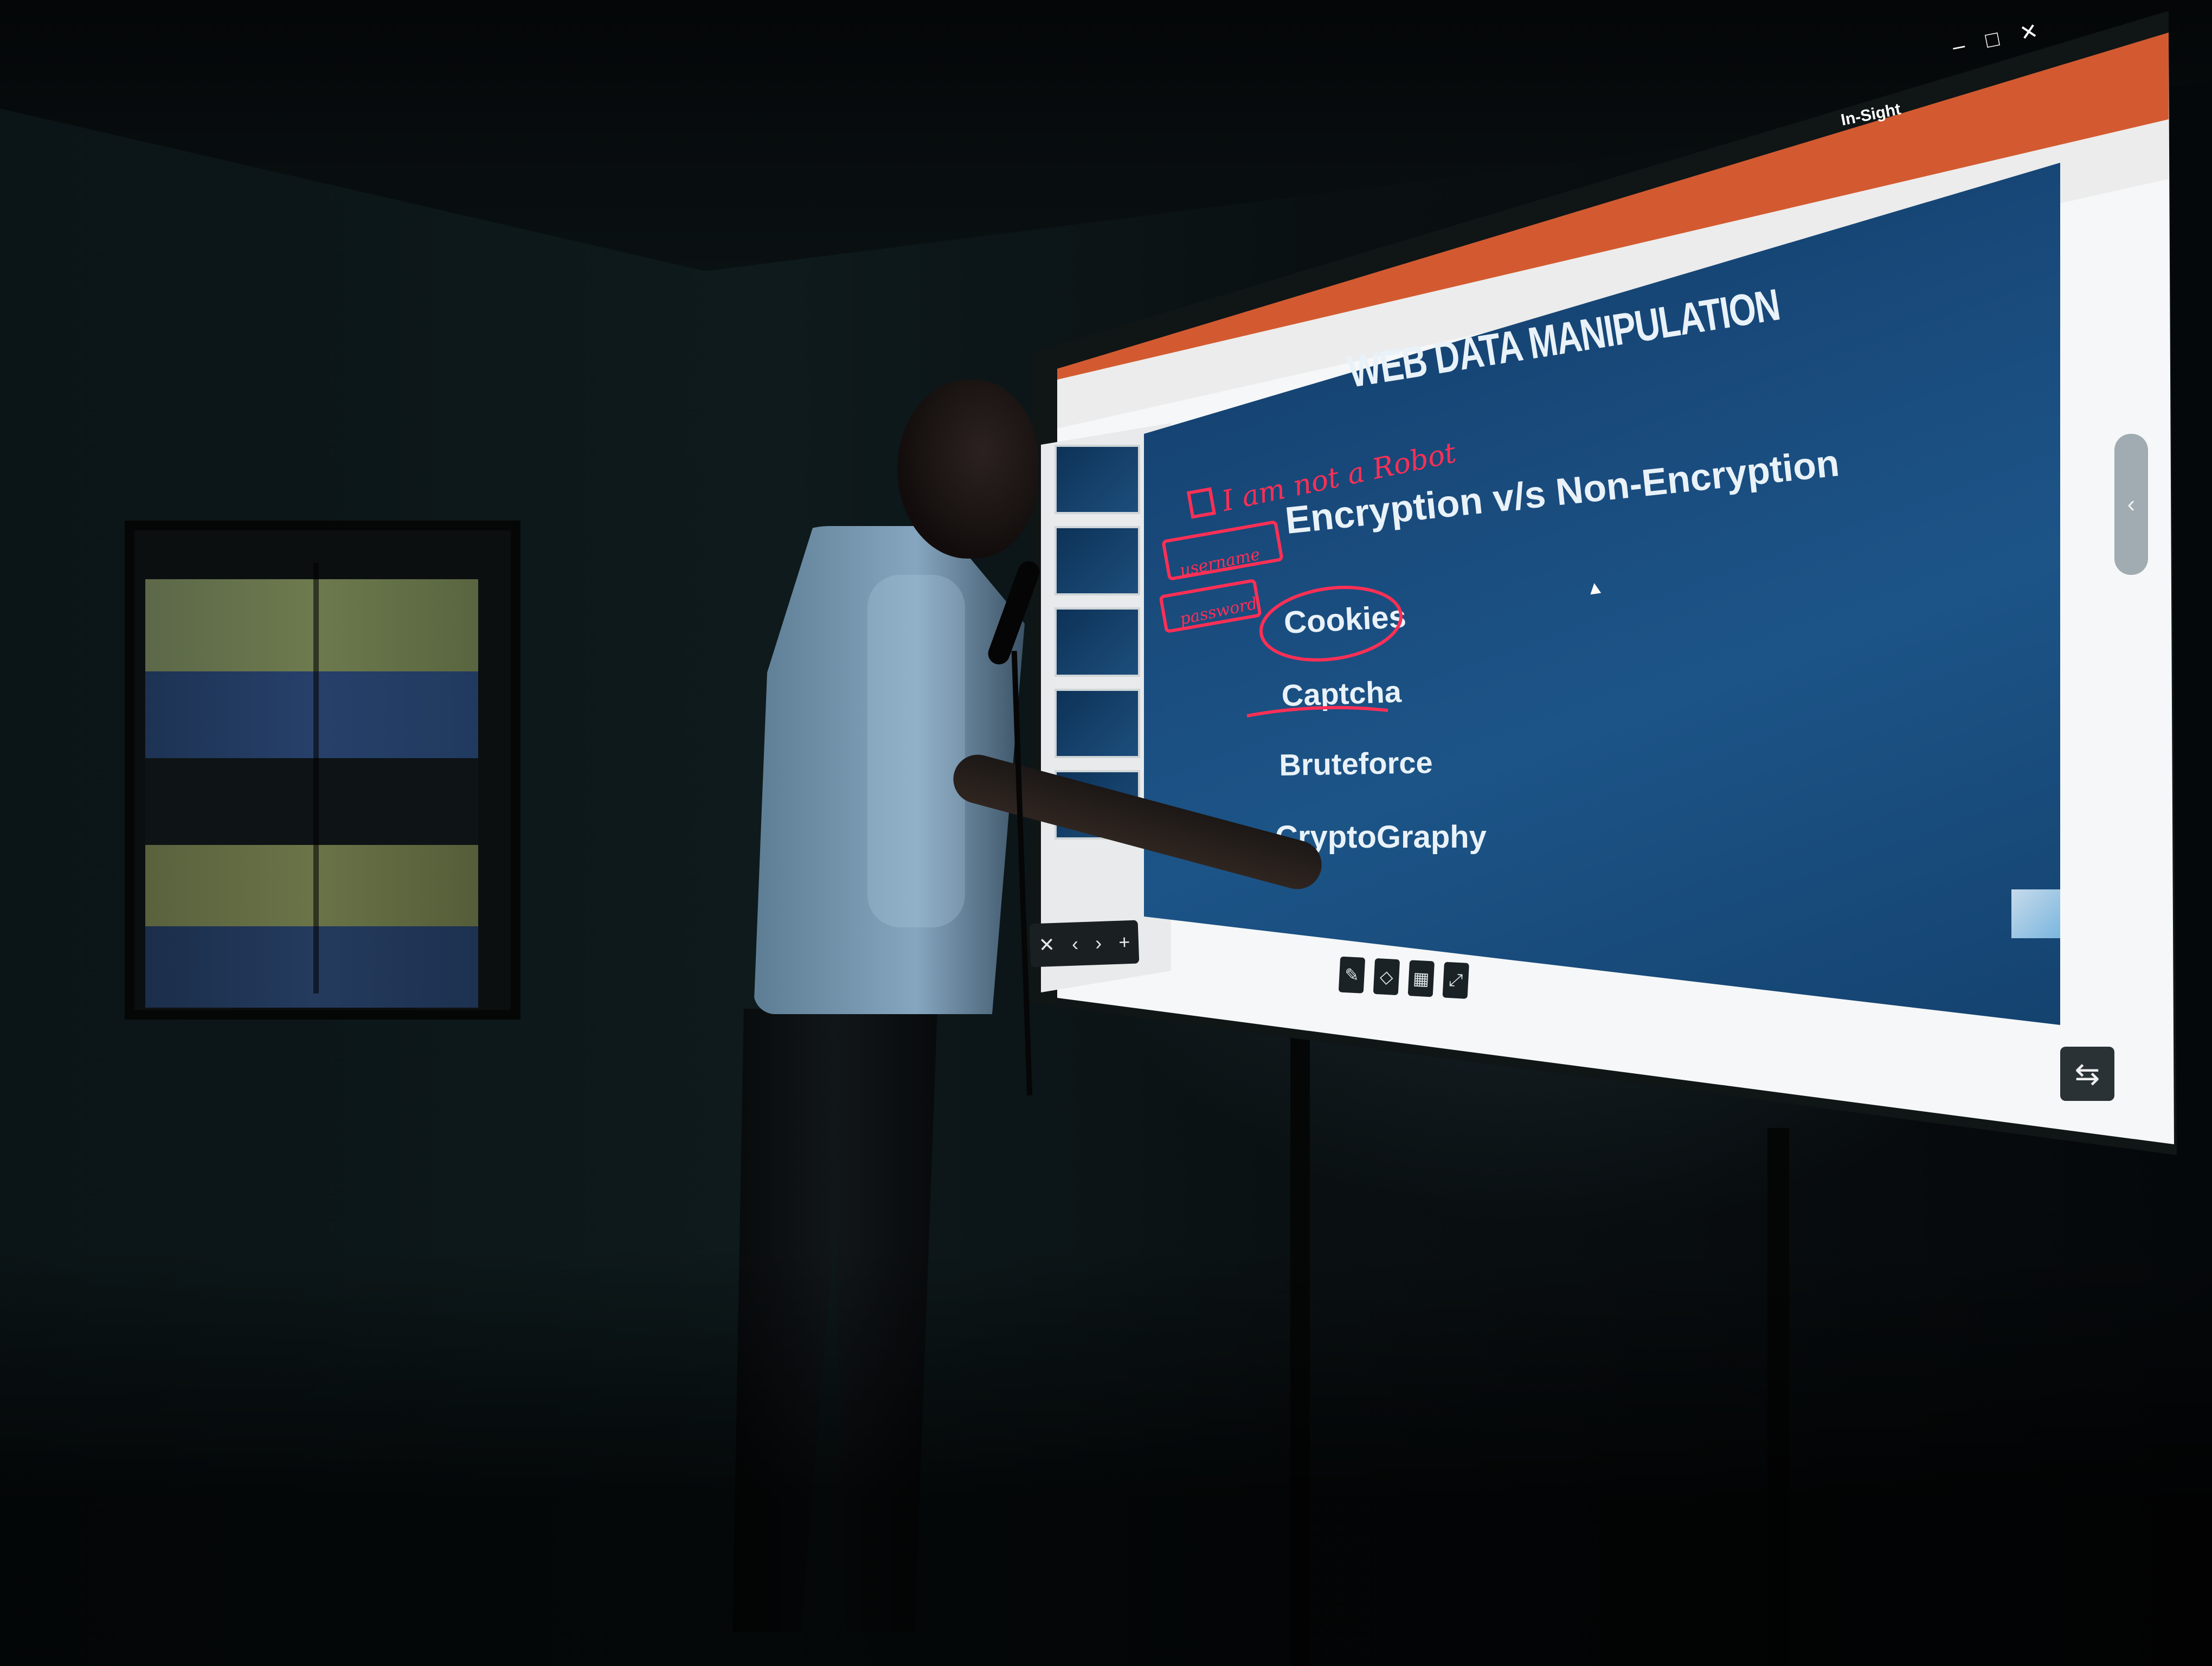 Image resolution: width=2212 pixels, height=1666 pixels. Describe the element at coordinates (316, 779) in the screenshot. I see `curtain-gap` at that location.